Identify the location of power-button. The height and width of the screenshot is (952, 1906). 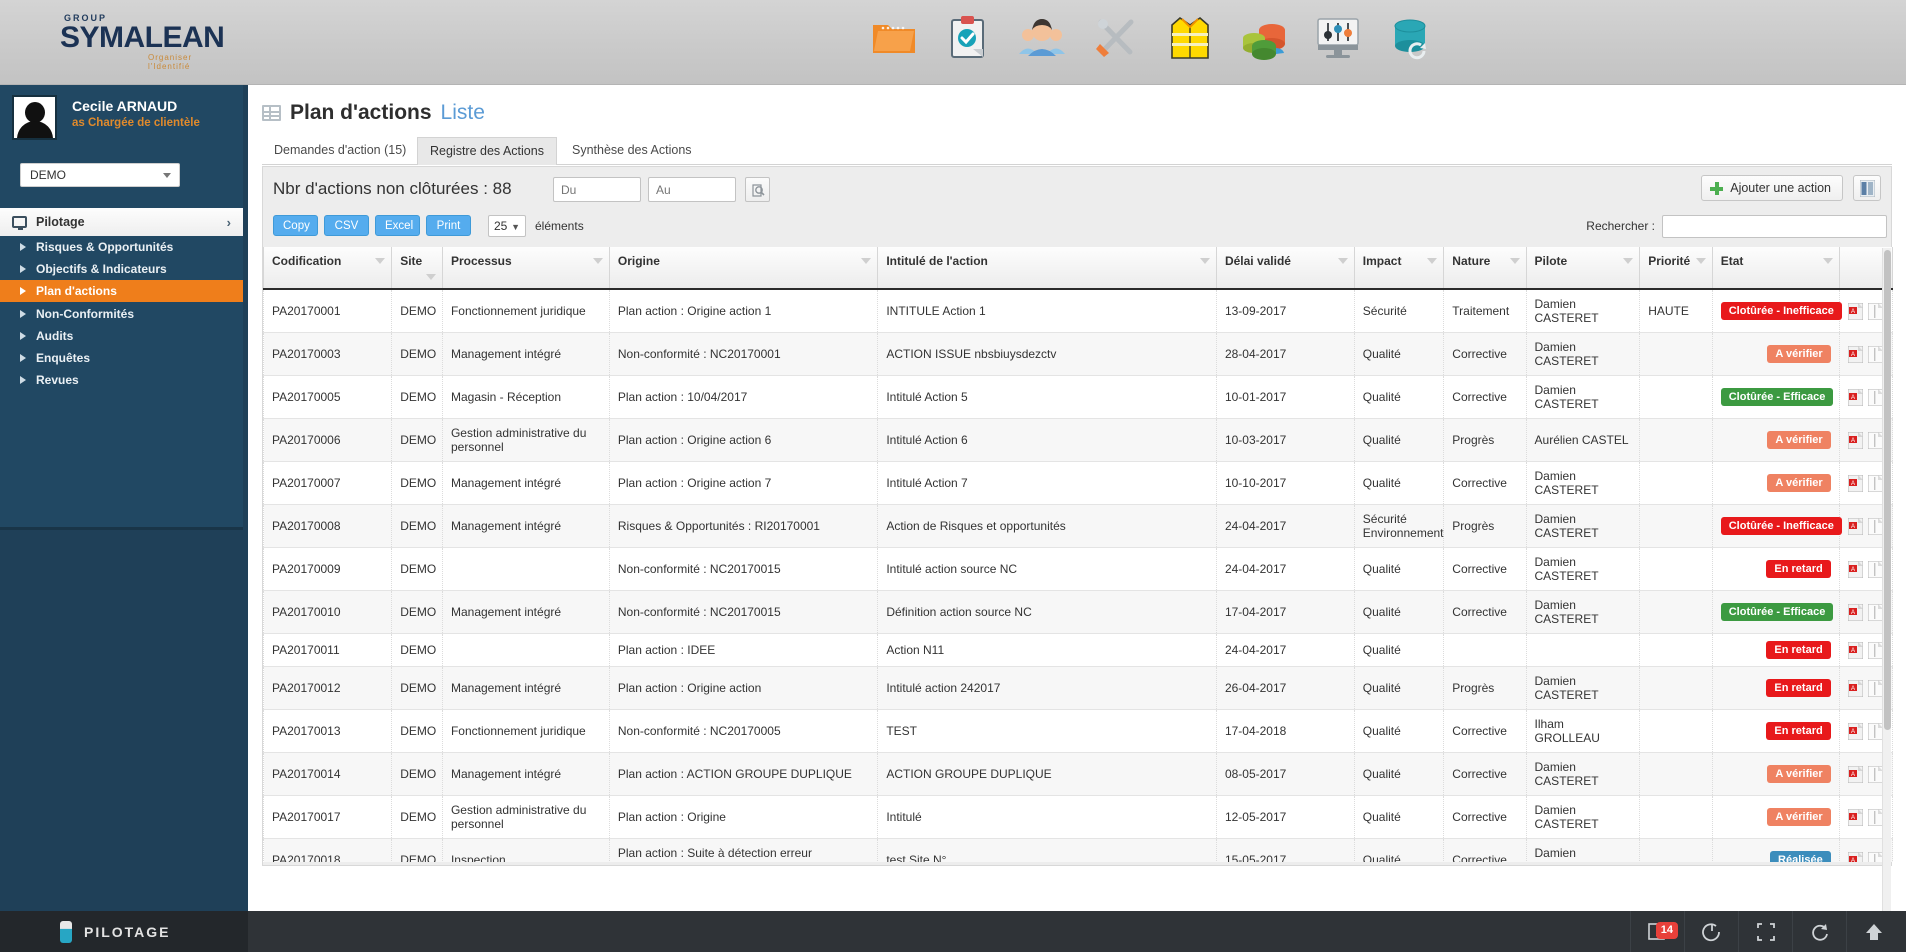
(1711, 931).